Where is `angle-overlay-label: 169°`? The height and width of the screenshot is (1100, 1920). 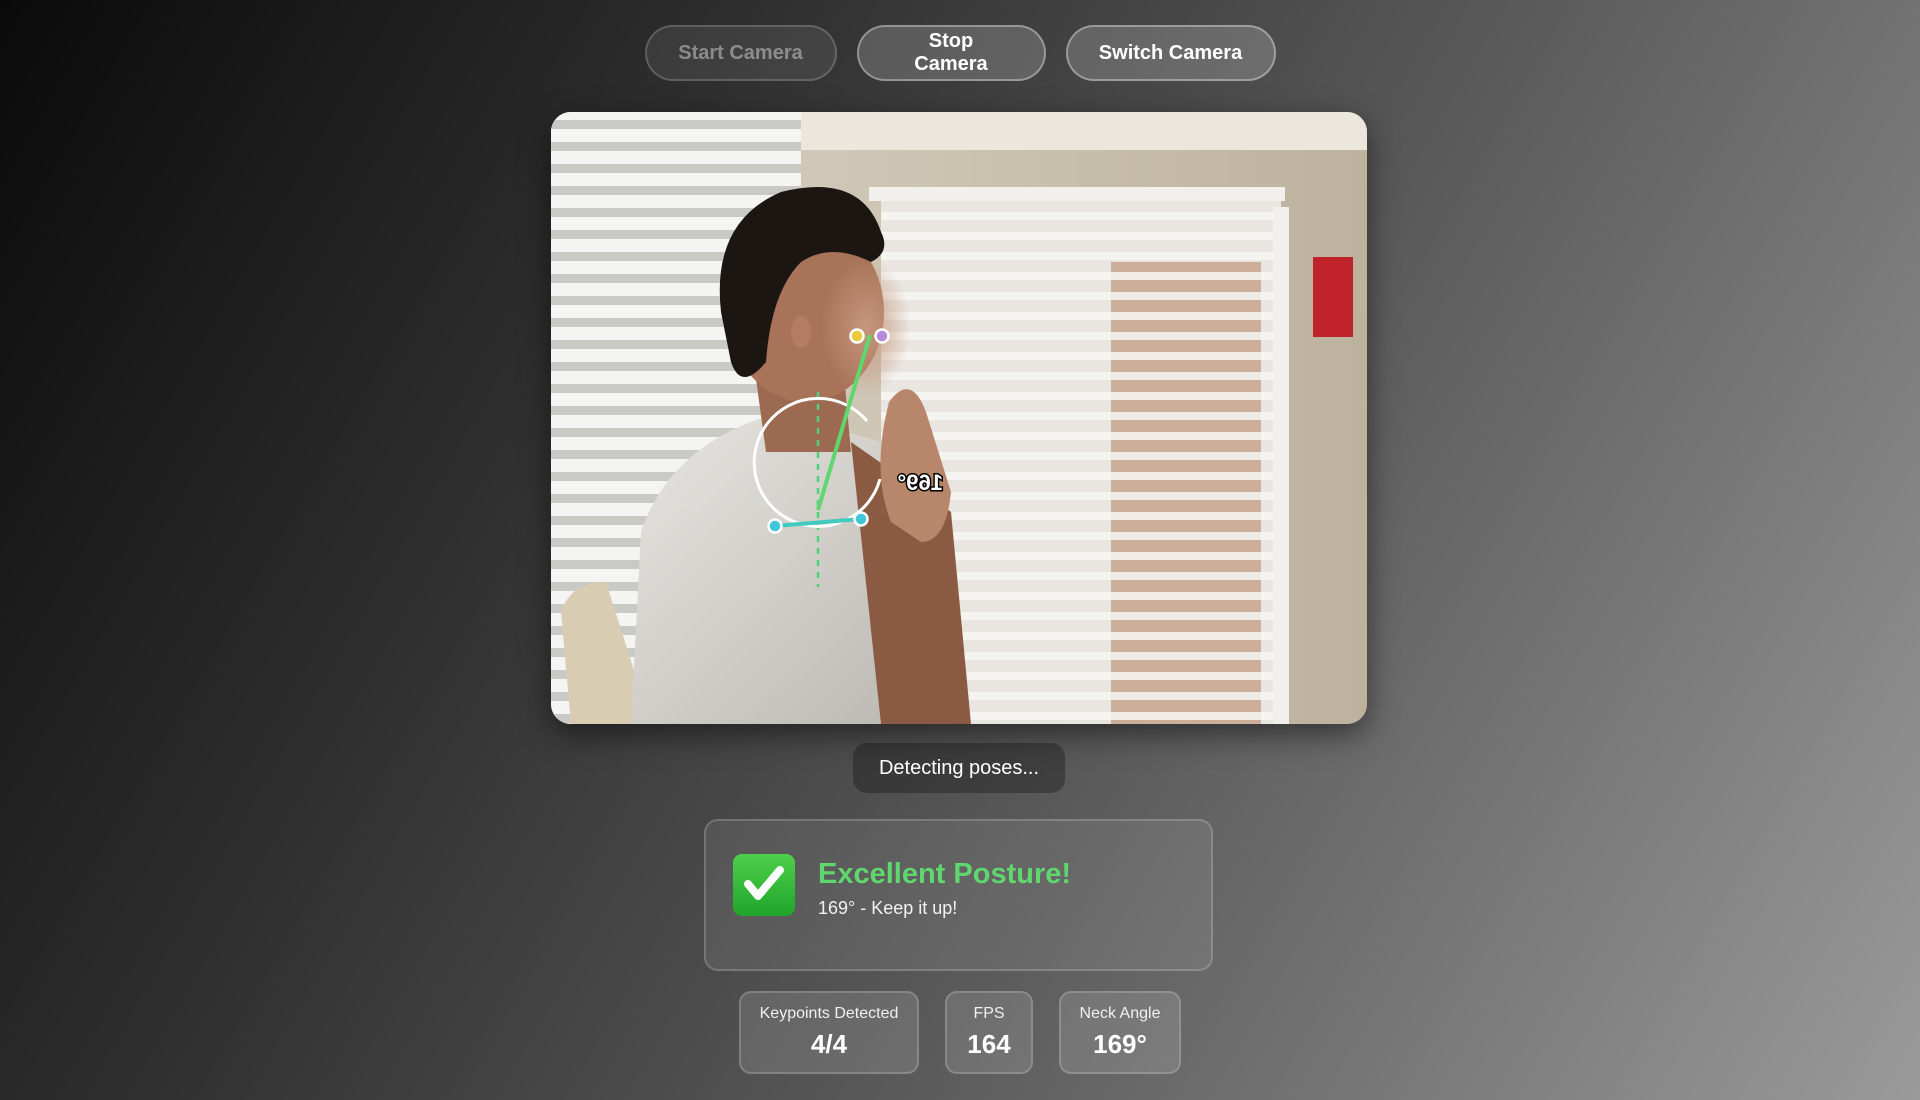
angle-overlay-label: 169° is located at coordinates (920, 482).